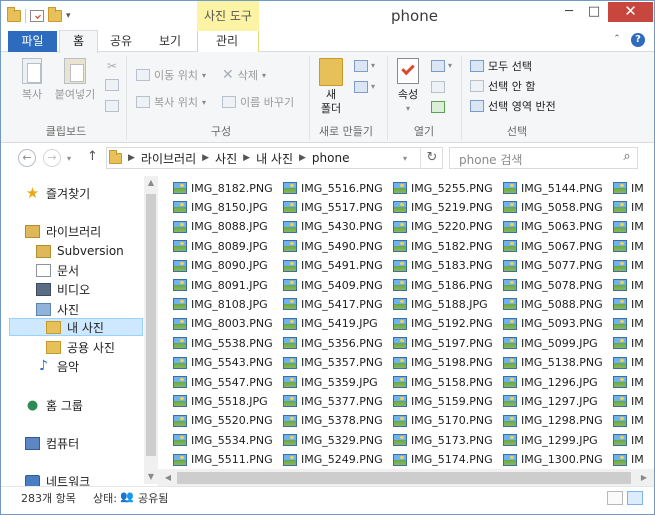 This screenshot has height=515, width=655. What do you see at coordinates (92, 156) in the screenshot?
I see `up-button: ↑` at bounding box center [92, 156].